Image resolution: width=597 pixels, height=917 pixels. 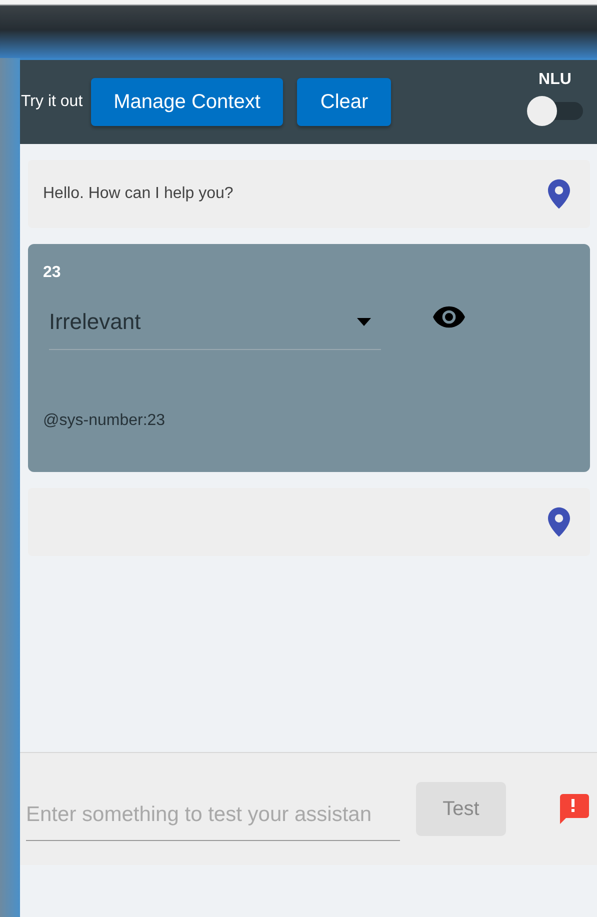 I want to click on message-text: 23, so click(x=52, y=273).